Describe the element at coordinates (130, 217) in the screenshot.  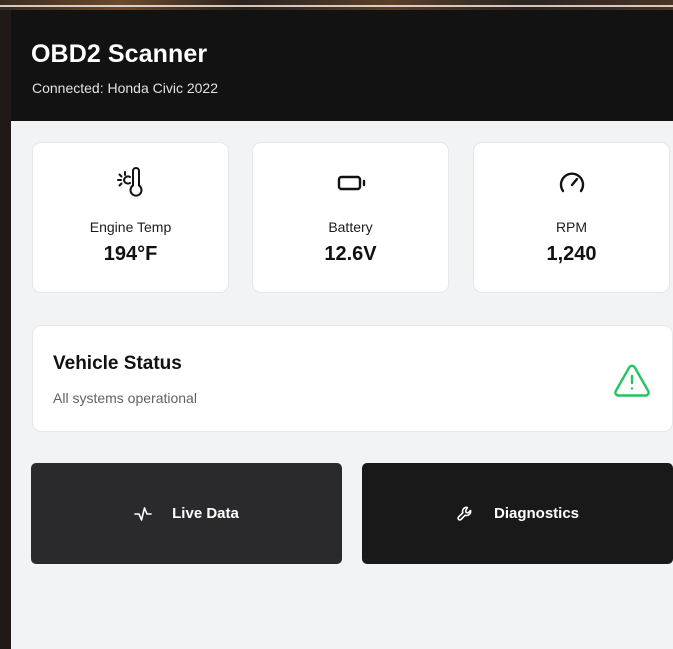
I see `engine-temp-card: Engine Temp 194°F` at that location.